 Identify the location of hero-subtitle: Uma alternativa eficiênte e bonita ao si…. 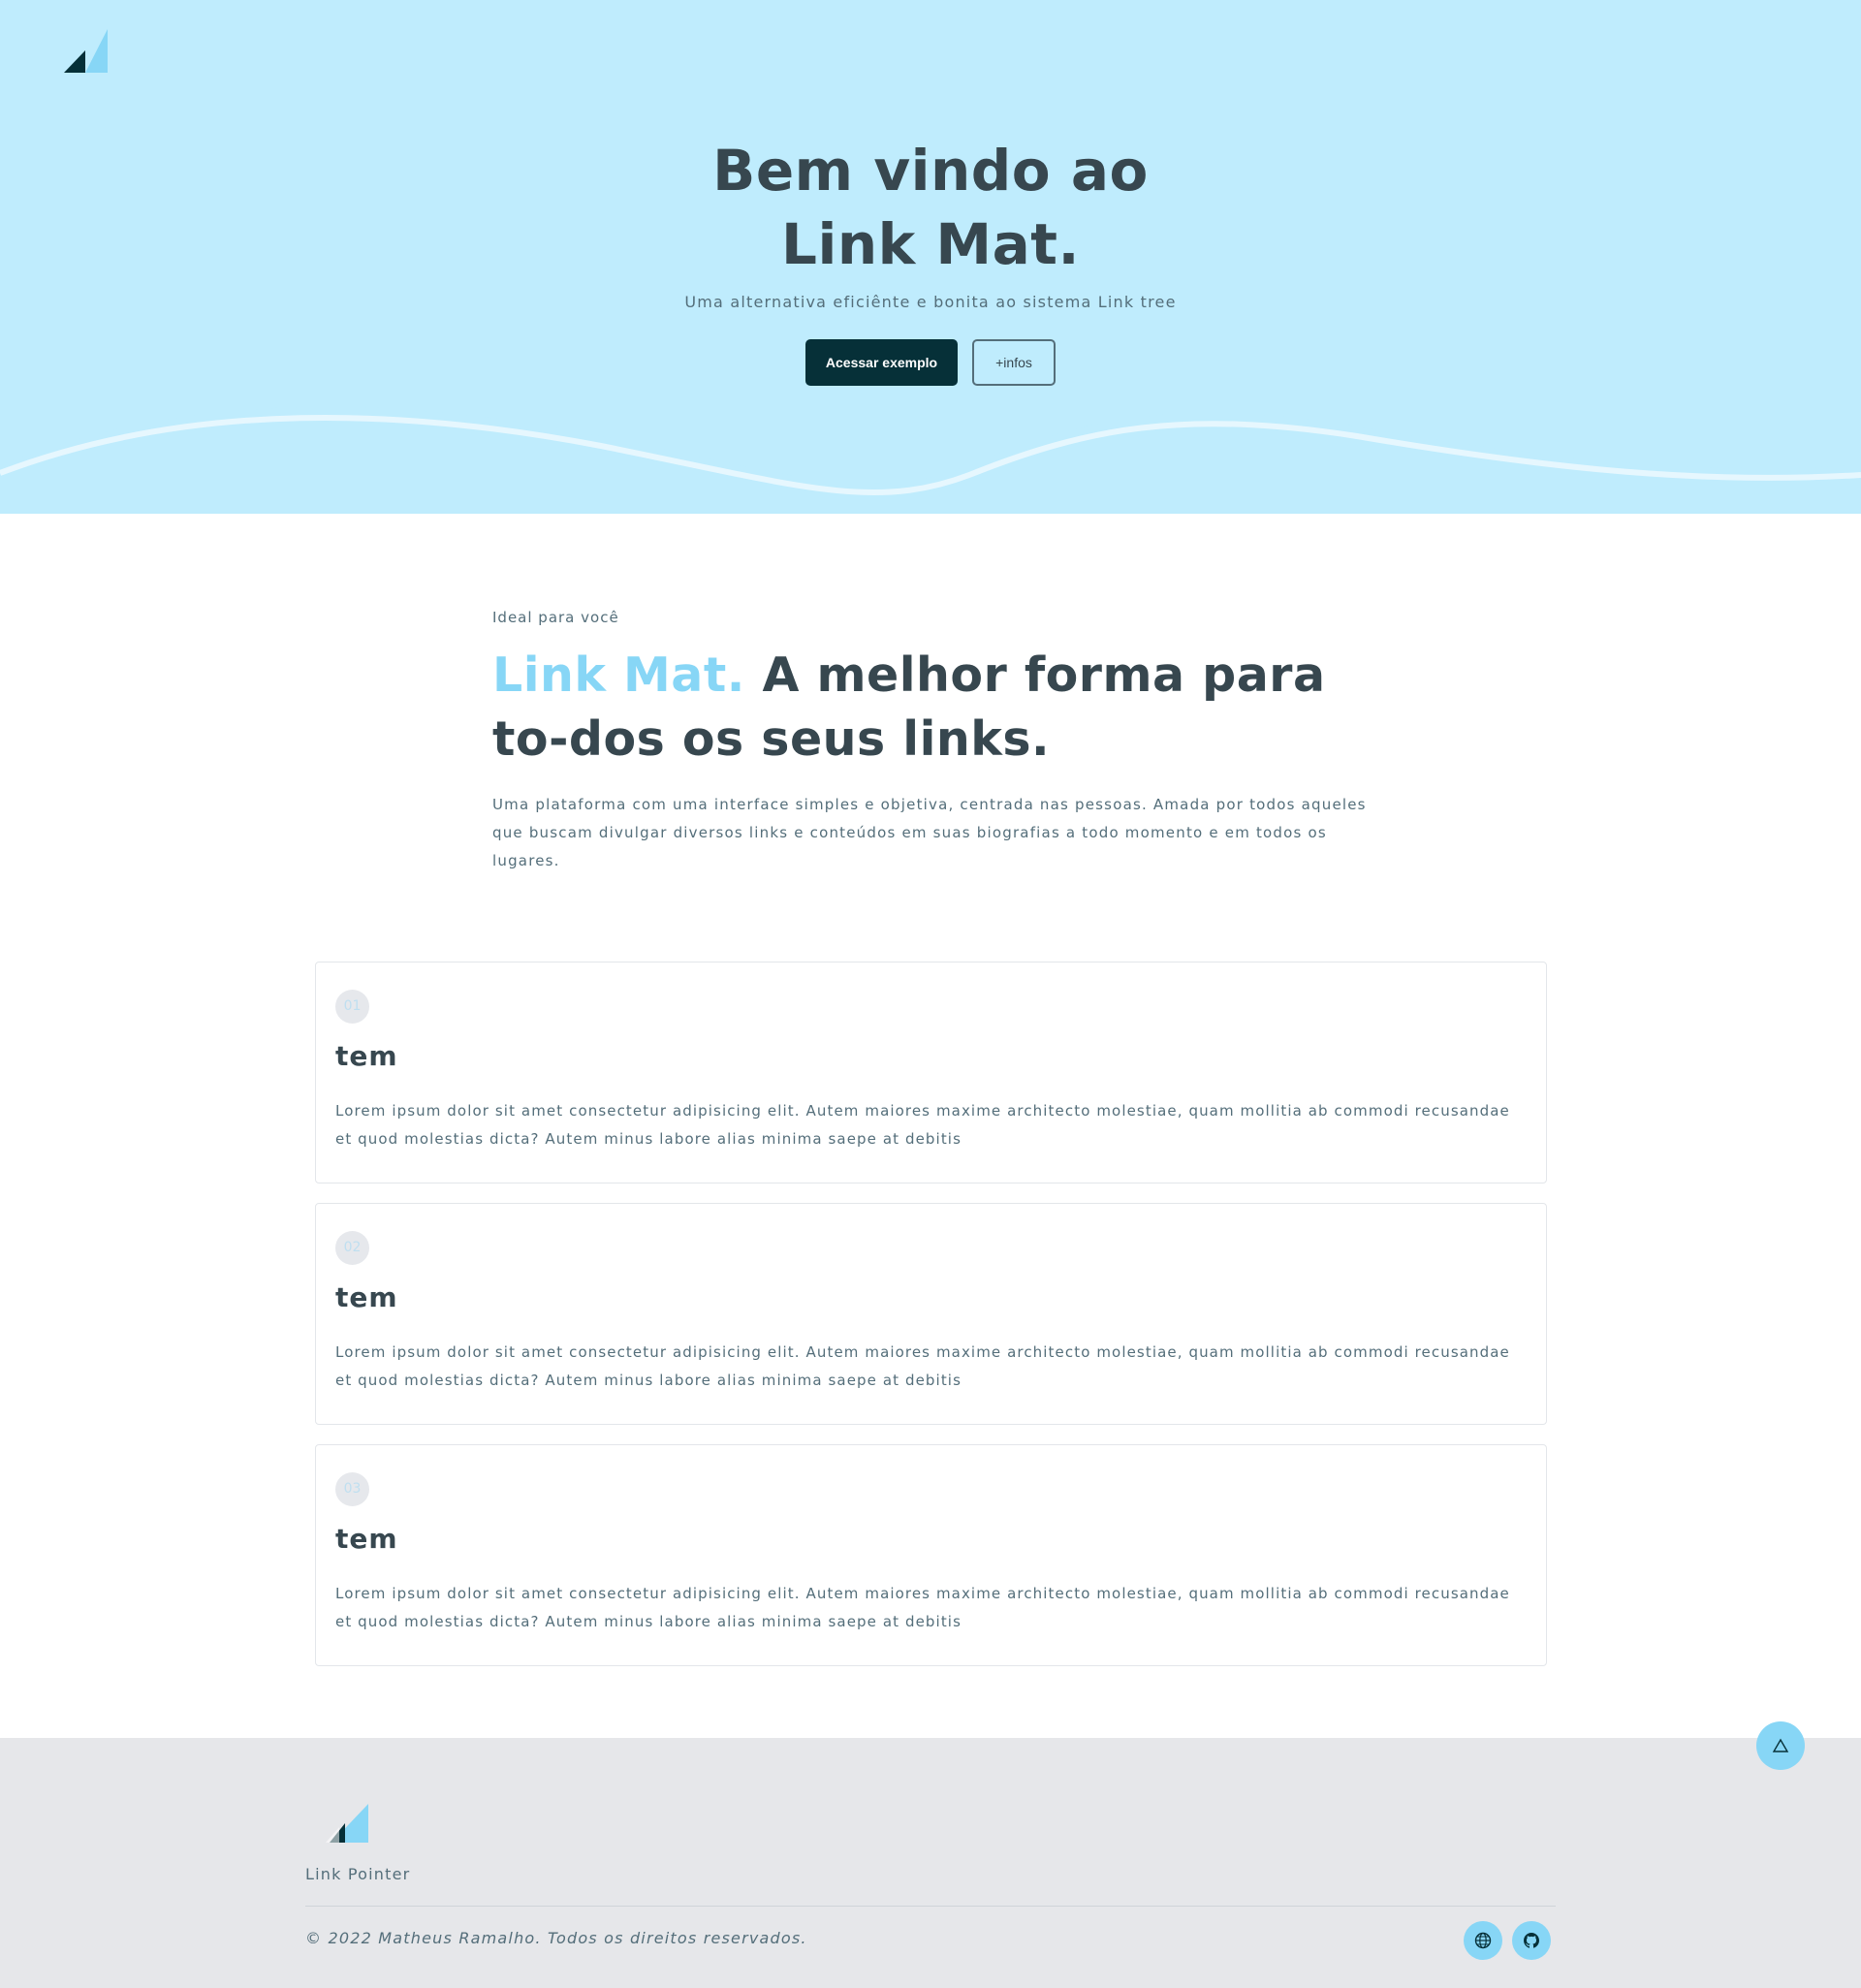
(930, 302).